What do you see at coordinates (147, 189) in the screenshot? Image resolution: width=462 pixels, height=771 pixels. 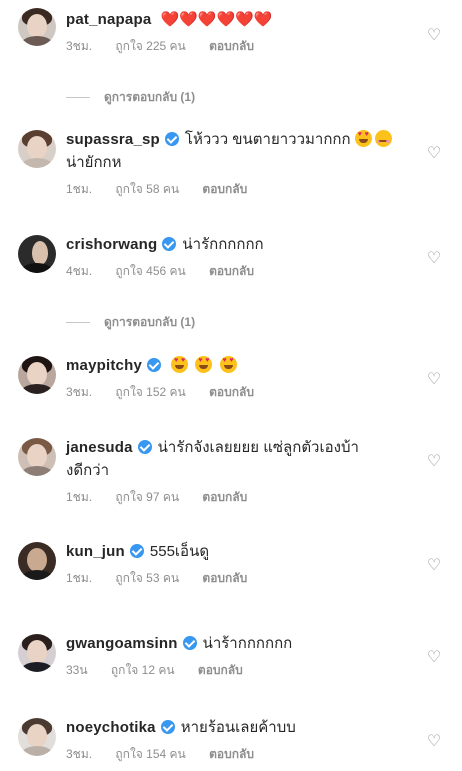 I see `comment-likes: ถูกใจ 58 คน` at bounding box center [147, 189].